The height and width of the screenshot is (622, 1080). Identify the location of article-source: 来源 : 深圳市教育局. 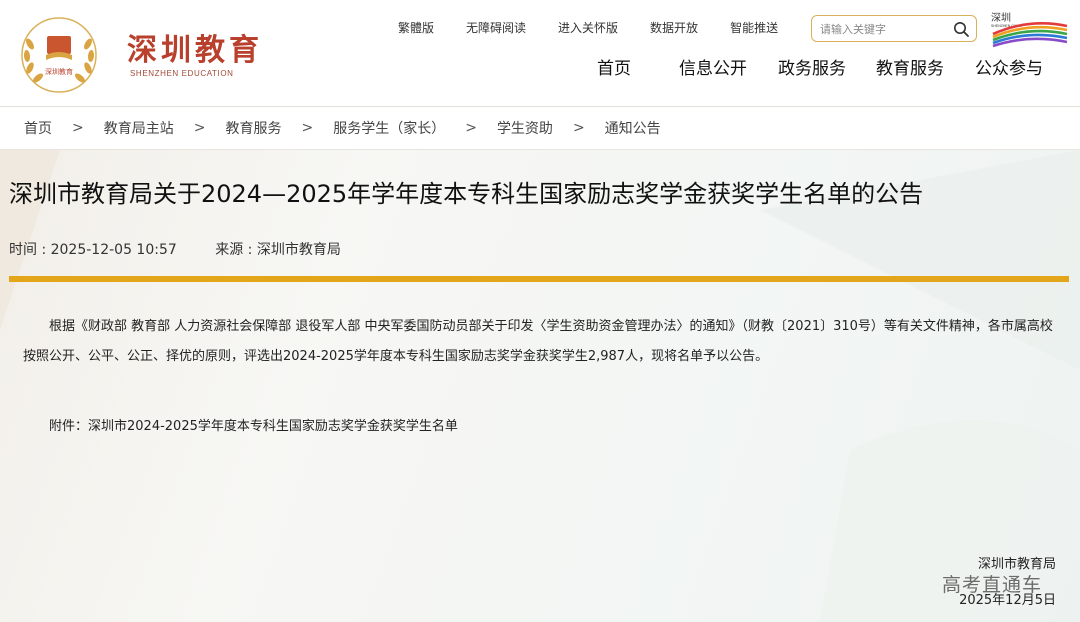
(278, 250).